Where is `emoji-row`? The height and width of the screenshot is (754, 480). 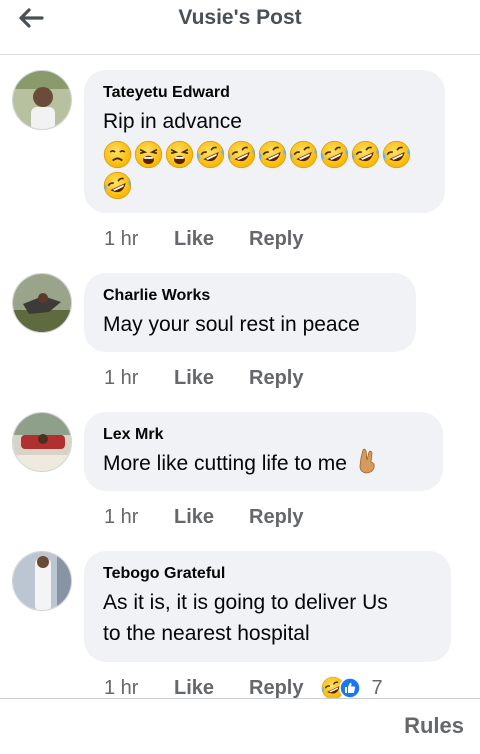
emoji-row is located at coordinates (263, 170).